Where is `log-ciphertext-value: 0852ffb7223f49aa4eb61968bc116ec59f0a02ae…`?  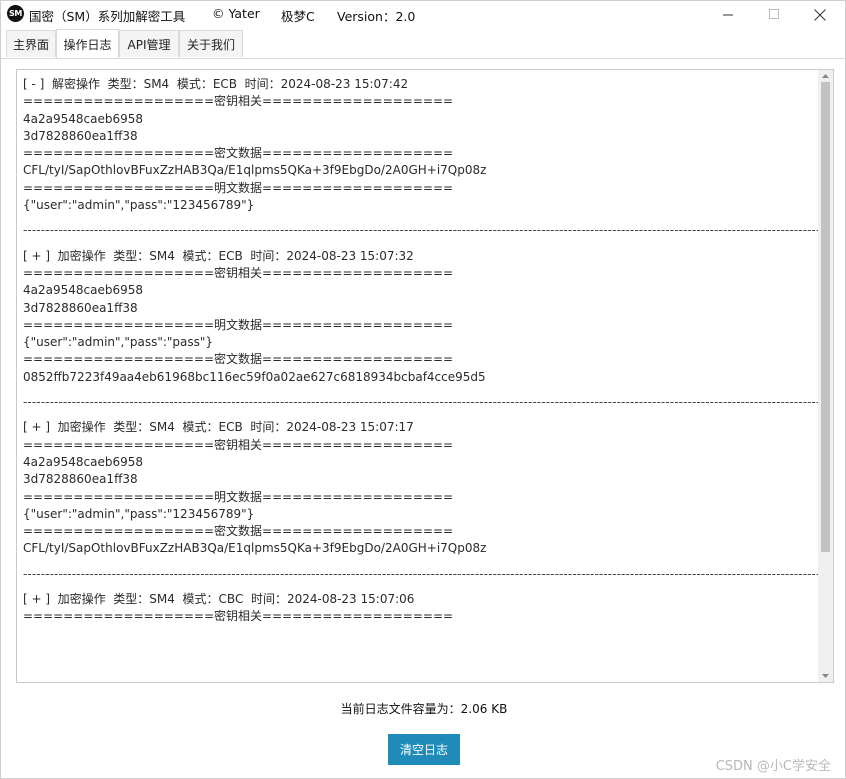 log-ciphertext-value: 0852ffb7223f49aa4eb61968bc116ec59f0a02ae… is located at coordinates (254, 376).